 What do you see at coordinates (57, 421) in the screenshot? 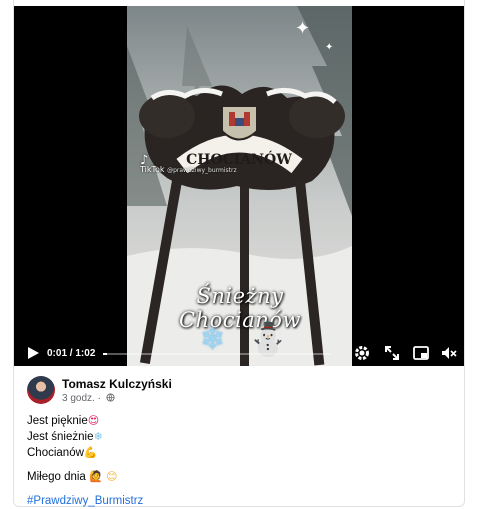
I see `post-line-text: Jest pięknie` at bounding box center [57, 421].